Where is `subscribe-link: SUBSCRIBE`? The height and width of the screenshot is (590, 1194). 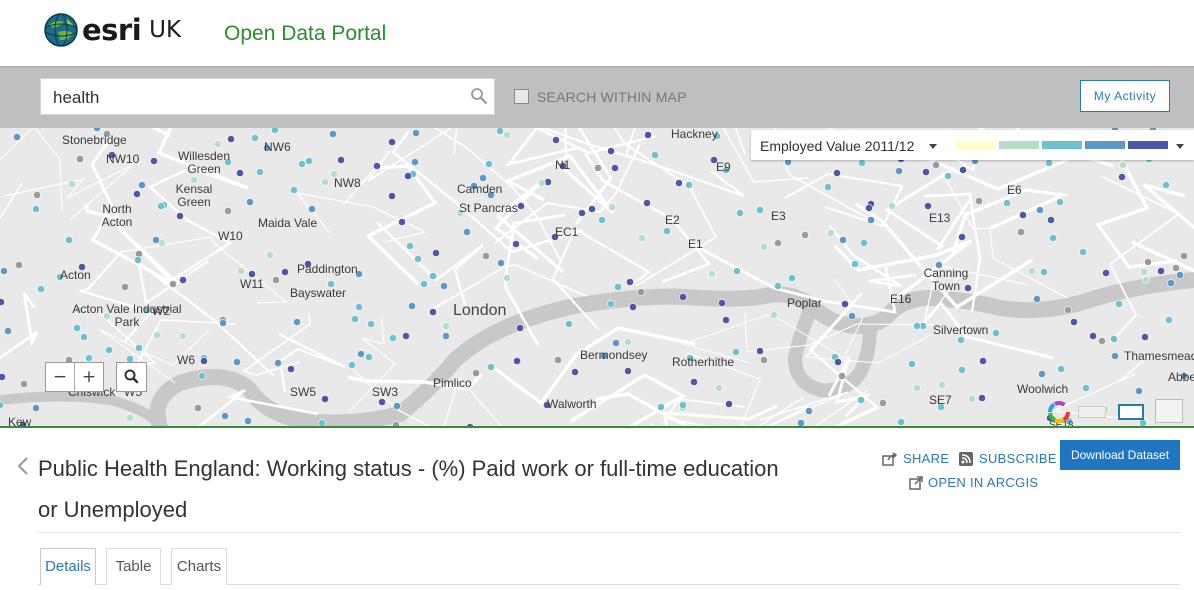 subscribe-link: SUBSCRIBE is located at coordinates (1008, 458).